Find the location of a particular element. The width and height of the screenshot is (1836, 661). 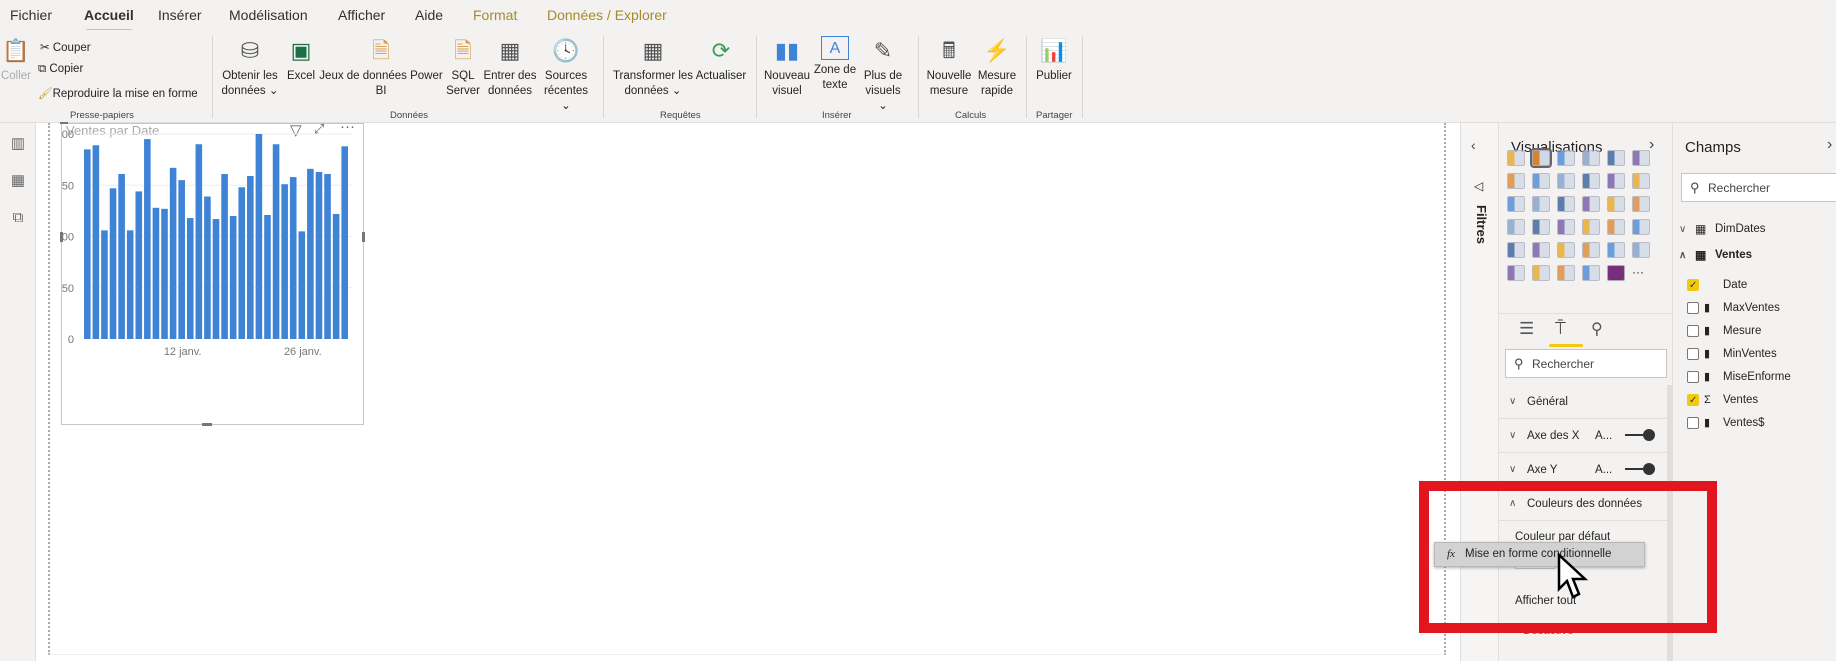

tab-fichier: Fichier is located at coordinates (31, 15).